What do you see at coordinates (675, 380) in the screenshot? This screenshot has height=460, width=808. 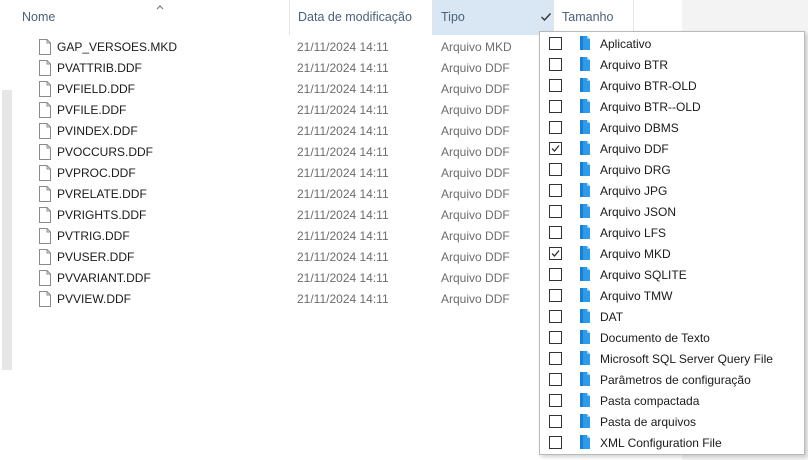 I see `filter-item-label: Parâmetros de configuração` at bounding box center [675, 380].